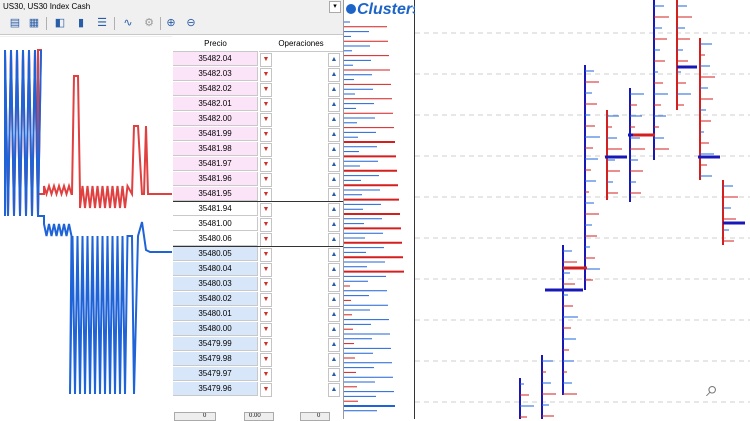 This screenshot has height=421, width=750. What do you see at coordinates (60, 23) in the screenshot?
I see `one-click-icon: ◧` at bounding box center [60, 23].